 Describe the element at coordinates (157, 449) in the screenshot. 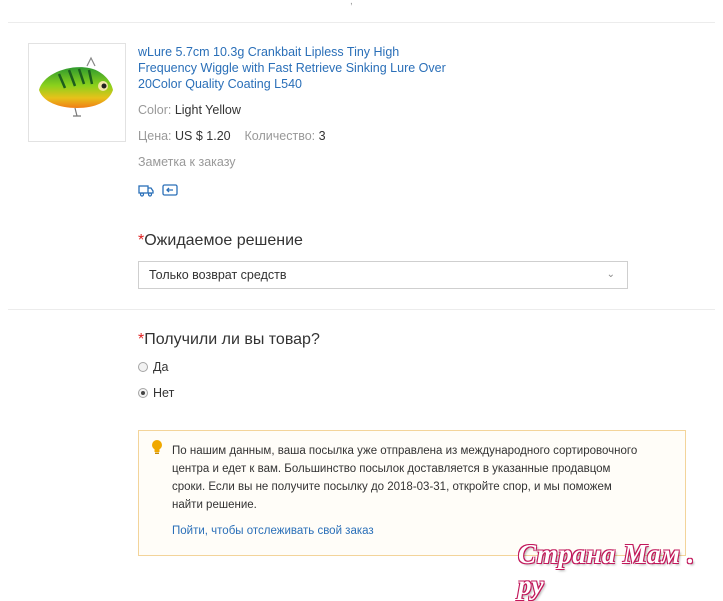

I see `lightbulb-icon` at that location.